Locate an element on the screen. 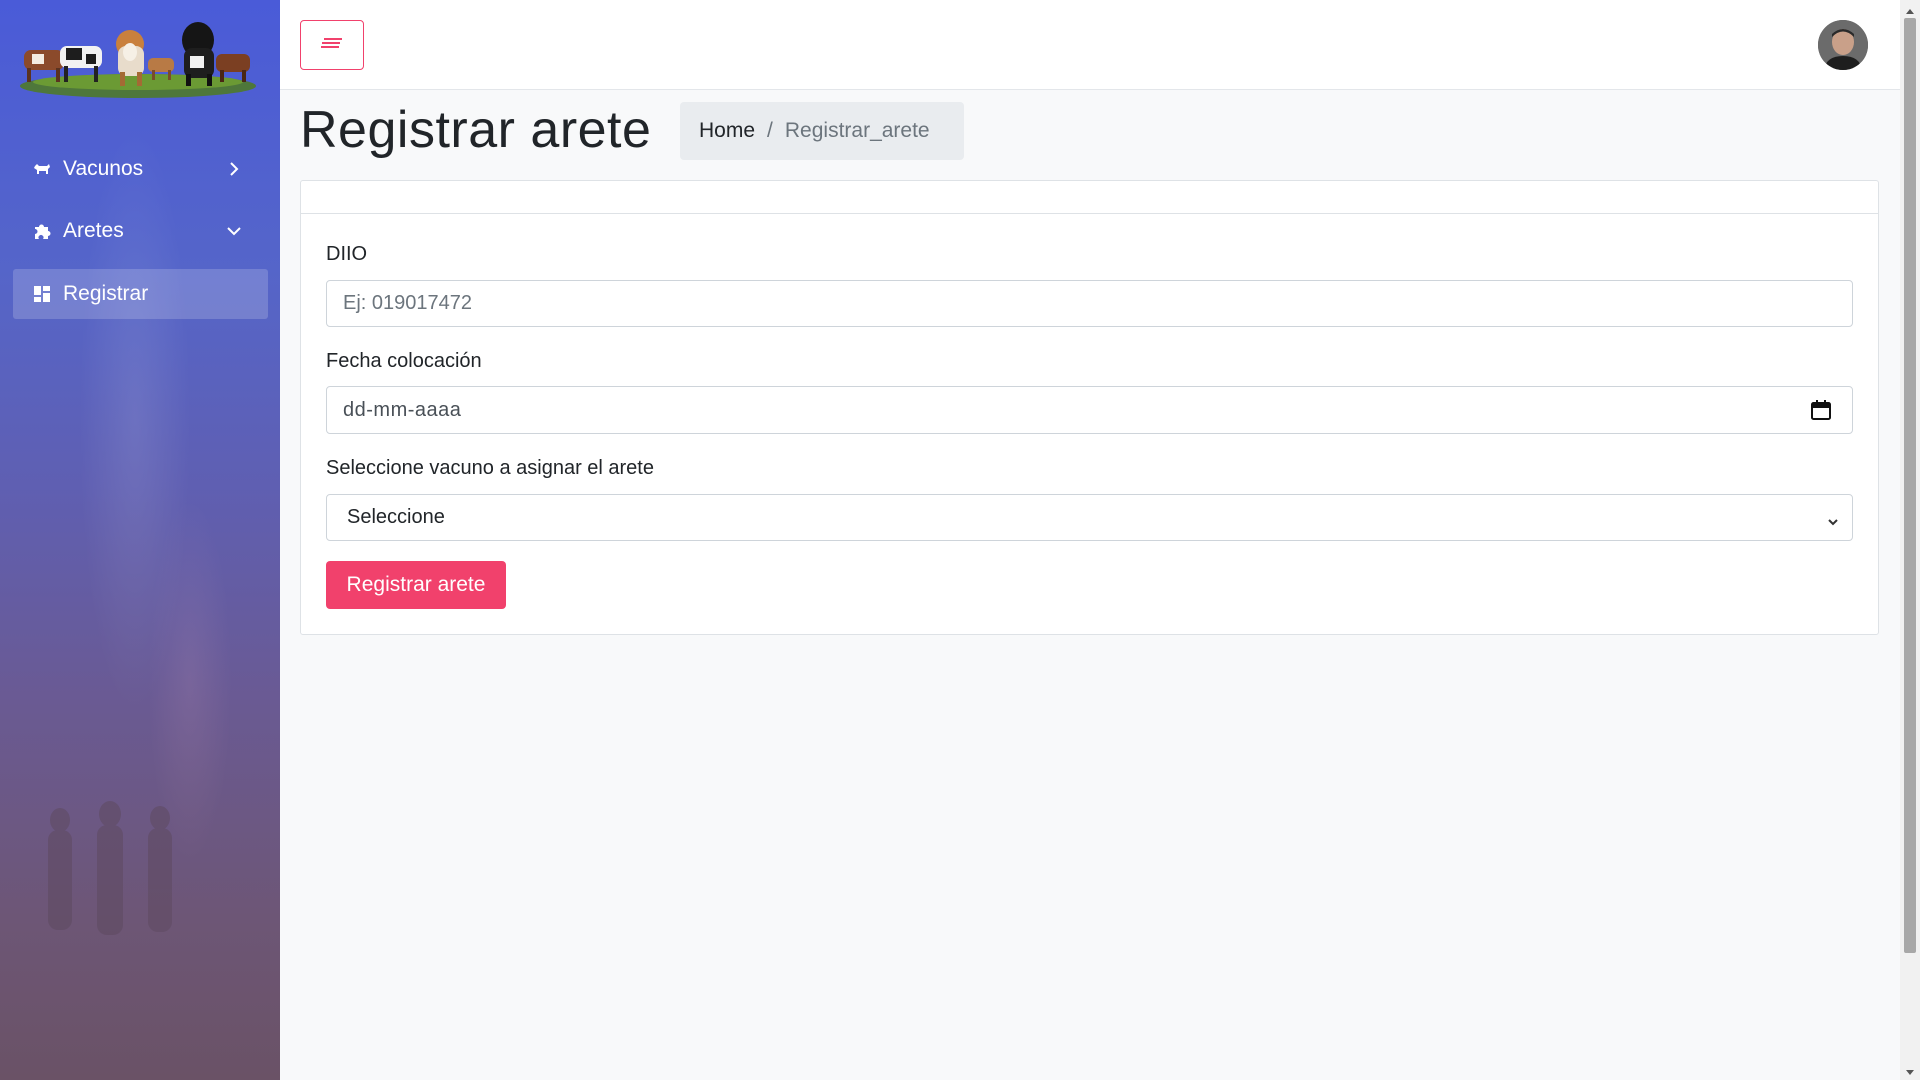 The height and width of the screenshot is (1080, 1920). cattle-logo is located at coordinates (138, 60).